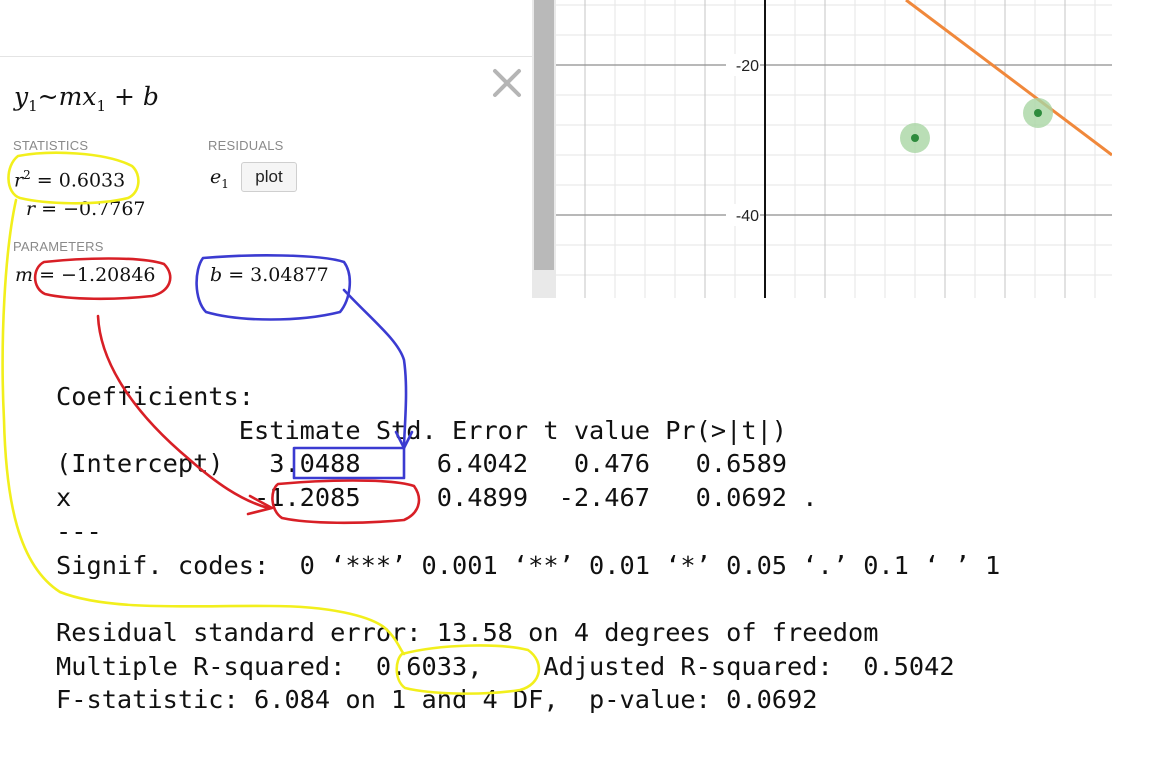 Image resolution: width=1164 pixels, height=762 pixels. Describe the element at coordinates (269, 177) in the screenshot. I see `plot-residuals-button: plot` at that location.